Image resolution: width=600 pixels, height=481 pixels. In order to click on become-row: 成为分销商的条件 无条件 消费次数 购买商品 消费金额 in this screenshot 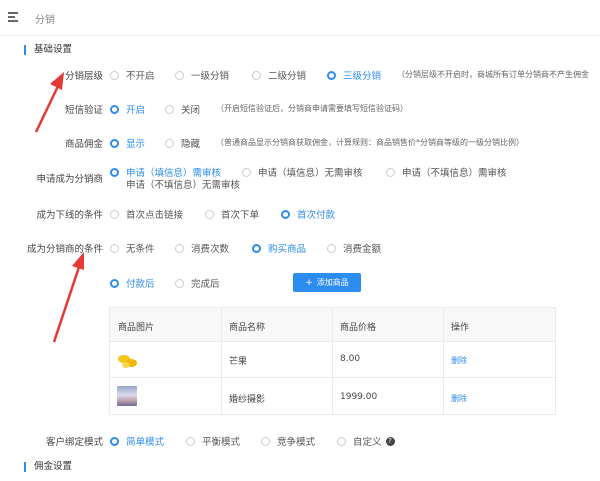, I will do `click(300, 247)`.